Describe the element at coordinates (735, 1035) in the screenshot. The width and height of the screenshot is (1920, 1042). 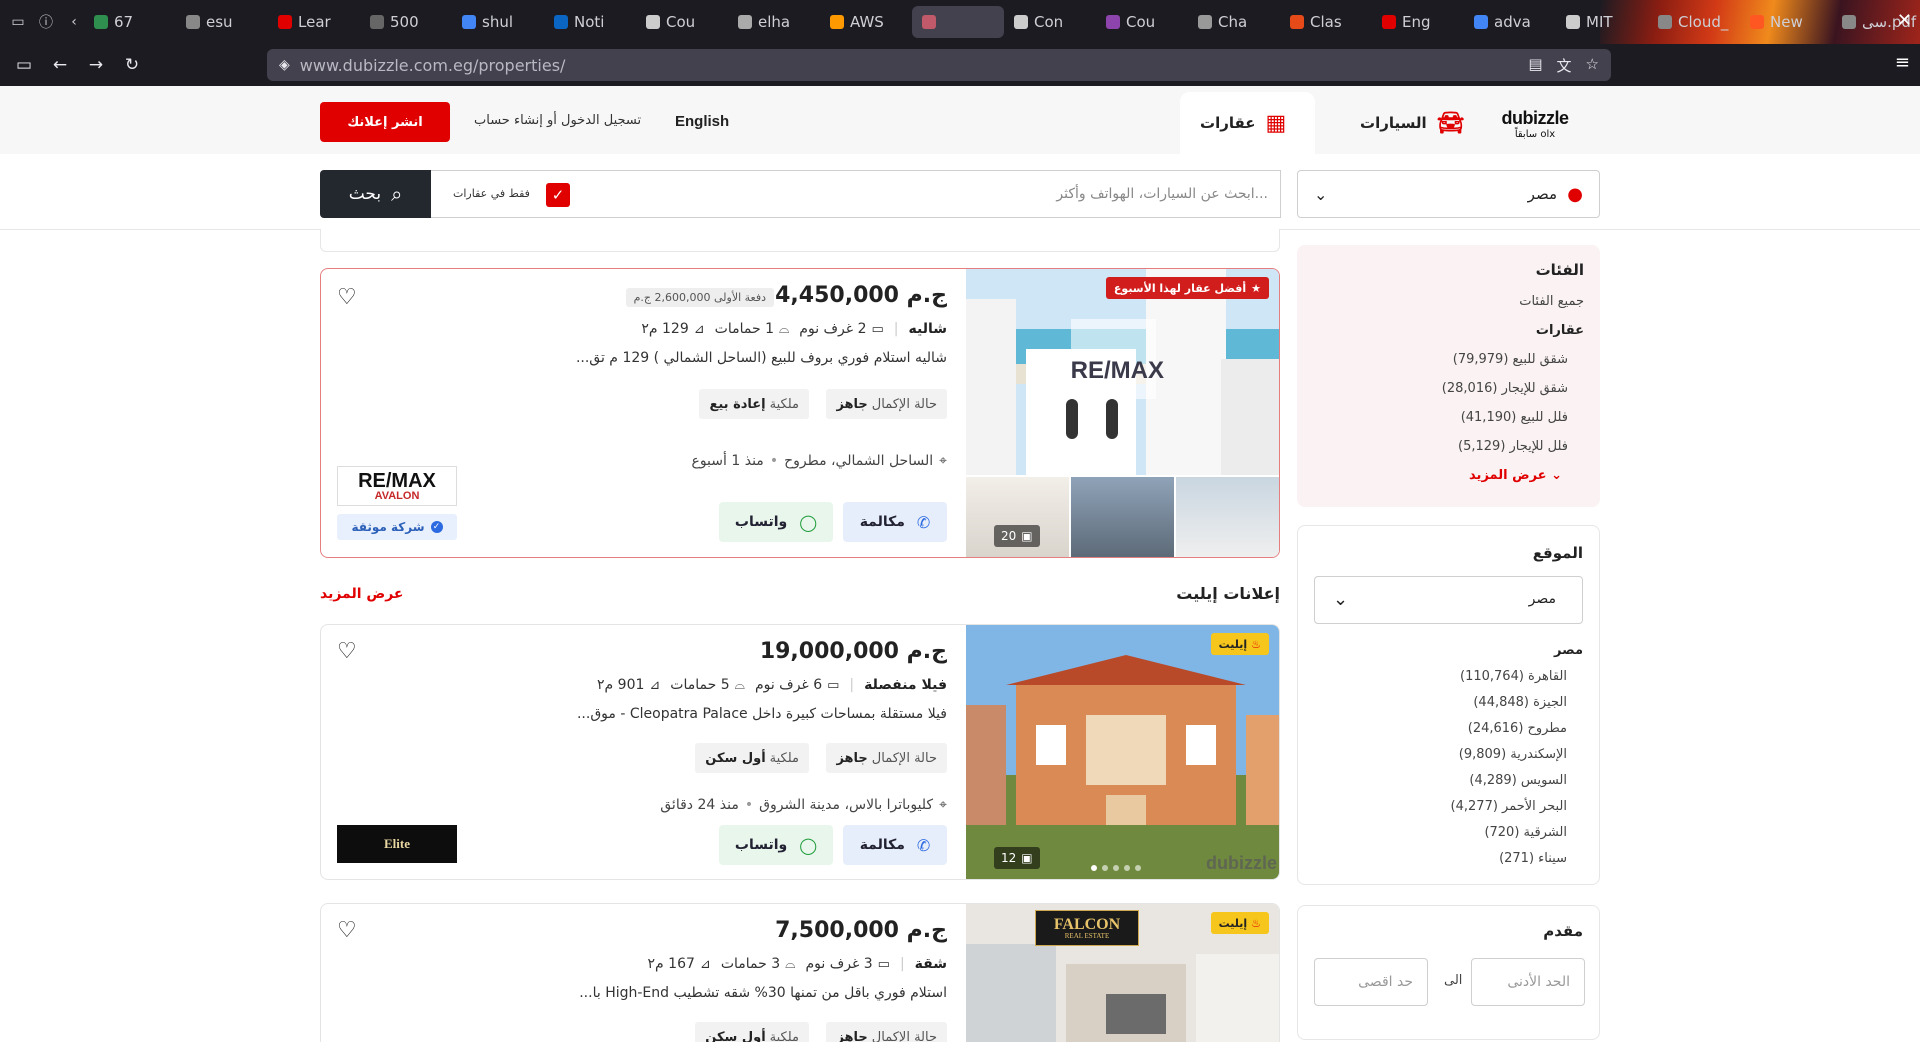
I see `ownership-tag-value: أول سكن` at that location.